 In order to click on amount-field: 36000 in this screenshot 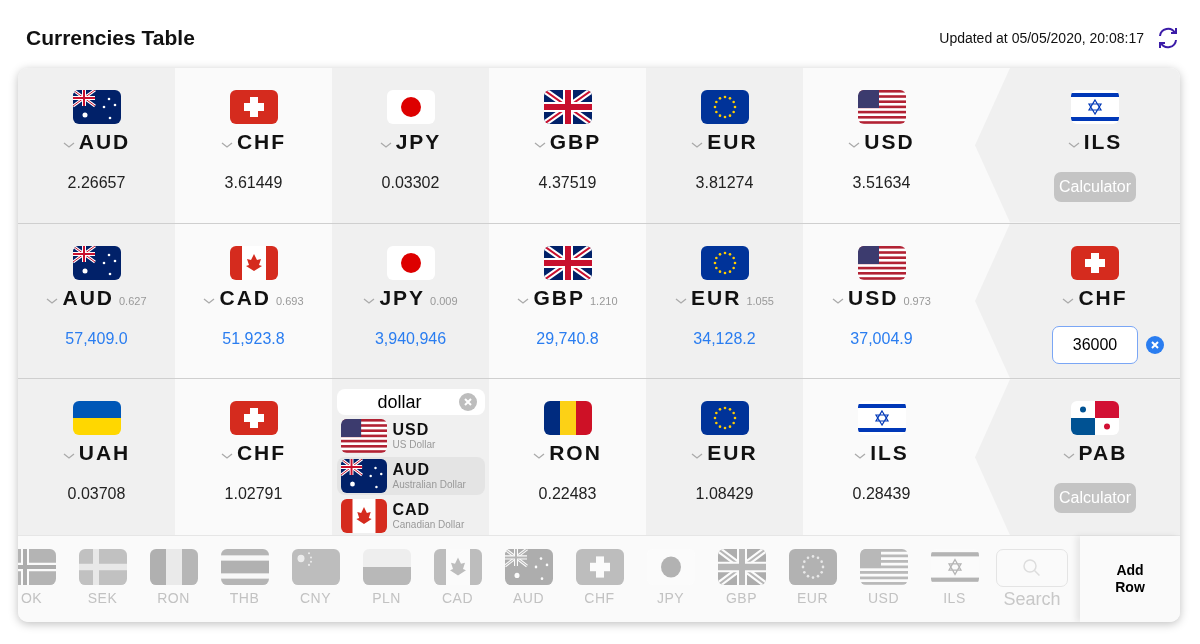, I will do `click(1095, 344)`.